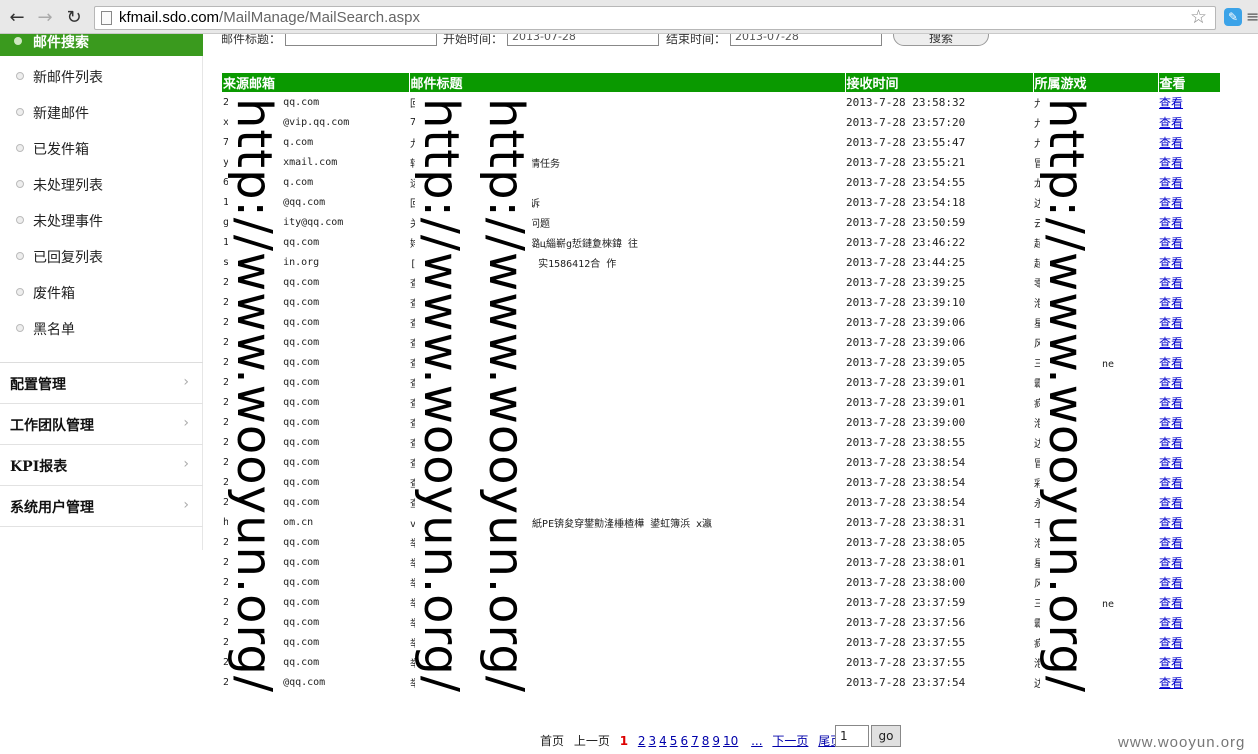  What do you see at coordinates (906, 622) in the screenshot?
I see `cell-time: 2013-7-28 23:37:56` at bounding box center [906, 622].